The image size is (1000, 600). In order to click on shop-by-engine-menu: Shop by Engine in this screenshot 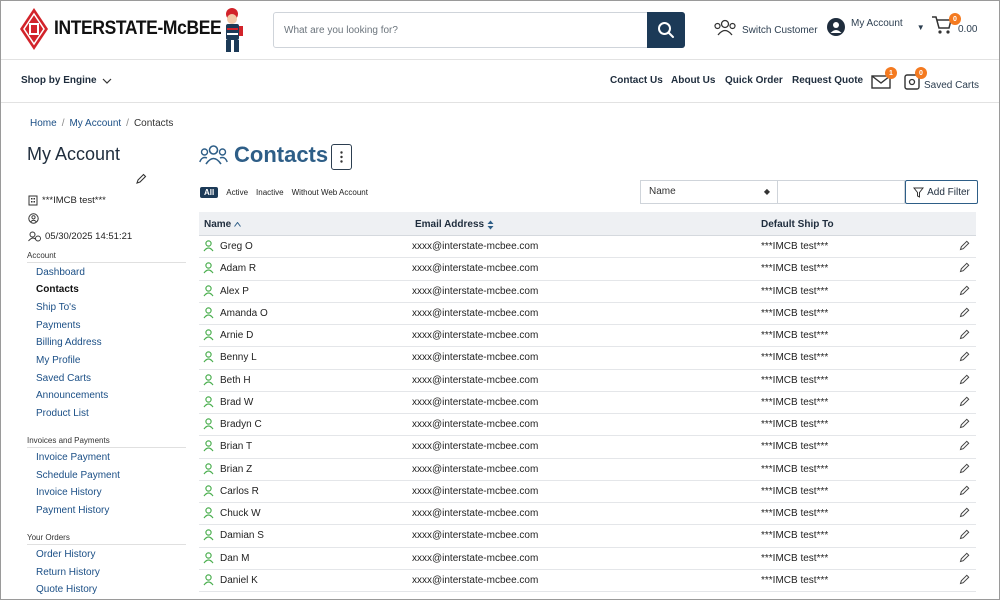, I will do `click(66, 80)`.